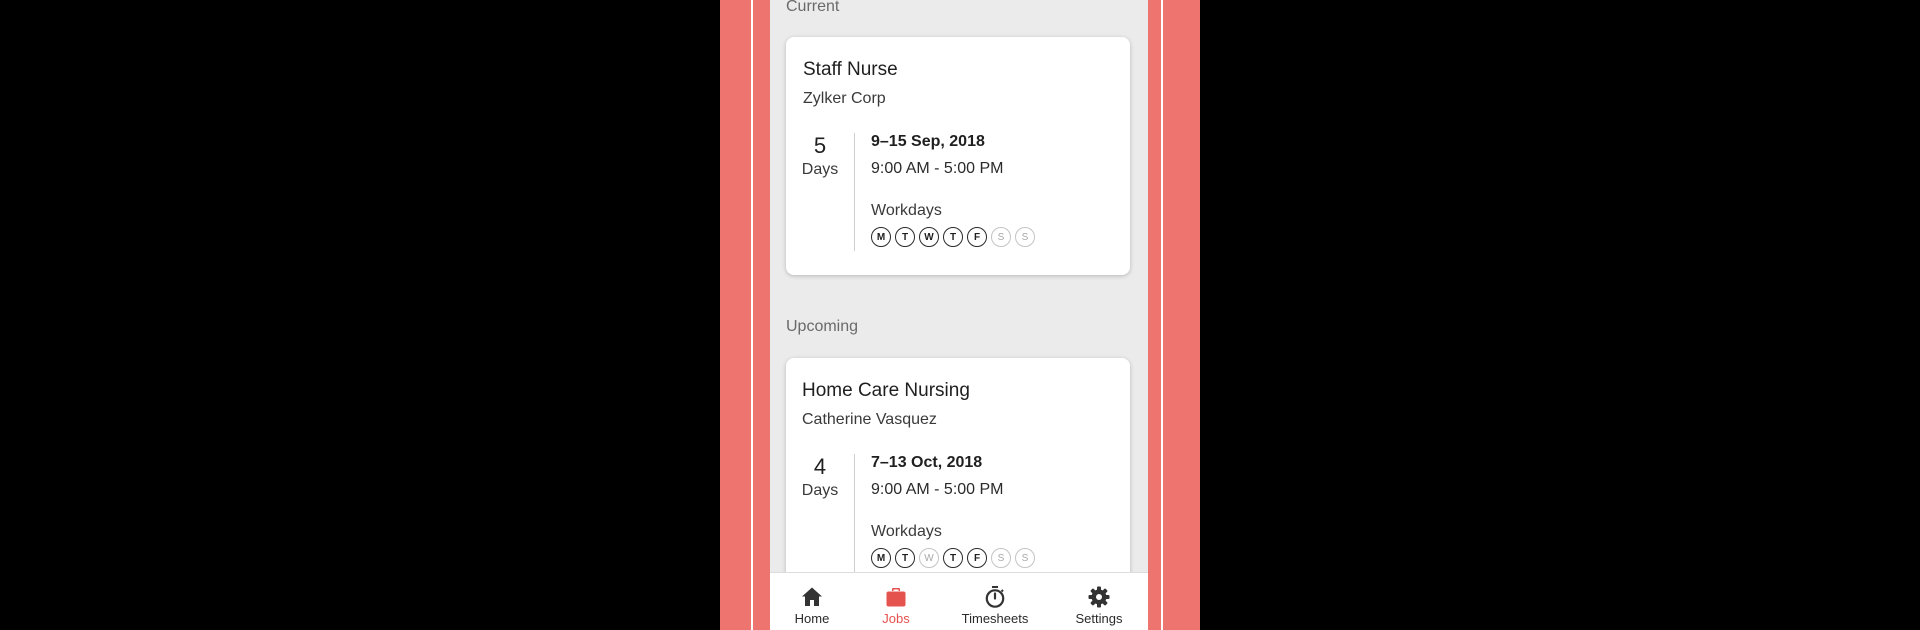 This screenshot has height=630, width=1920. What do you see at coordinates (995, 618) in the screenshot?
I see `tab-label: Timesheets` at bounding box center [995, 618].